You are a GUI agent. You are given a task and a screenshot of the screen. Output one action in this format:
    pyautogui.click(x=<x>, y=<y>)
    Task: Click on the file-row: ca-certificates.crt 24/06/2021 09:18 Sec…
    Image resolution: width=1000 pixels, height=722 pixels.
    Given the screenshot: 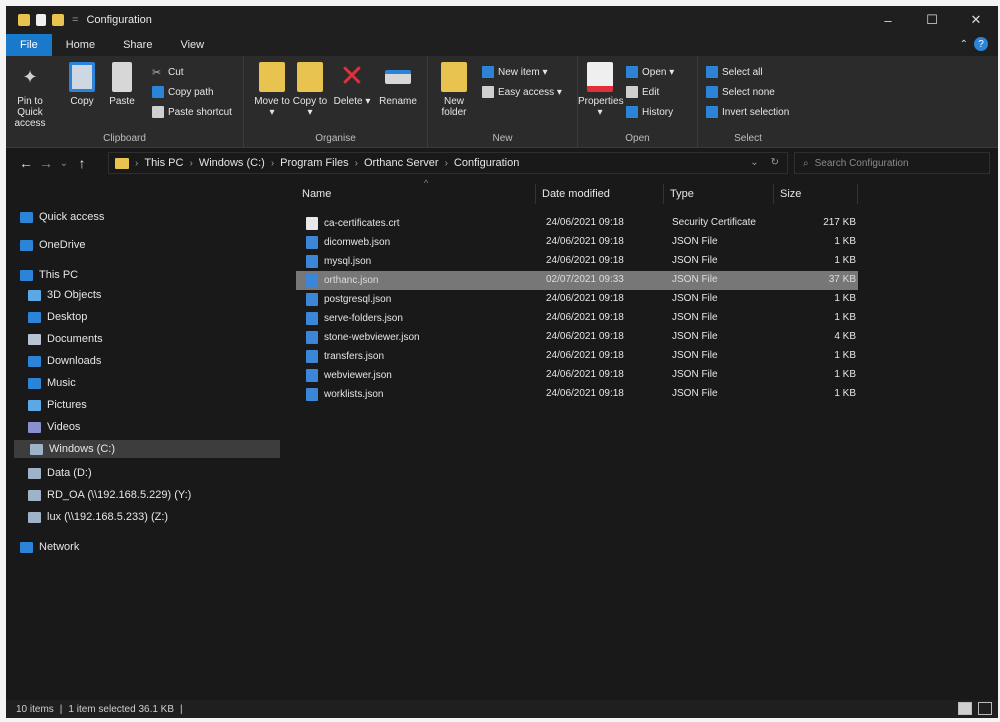 What is the action you would take?
    pyautogui.click(x=577, y=223)
    